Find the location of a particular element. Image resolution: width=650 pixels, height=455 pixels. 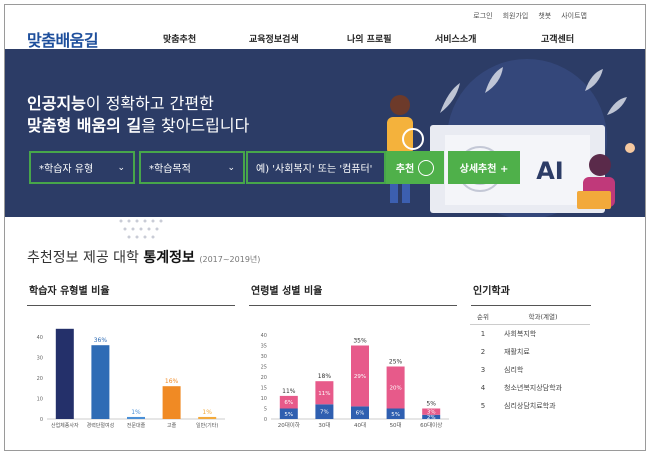

nav-item-service: 서비스소개 is located at coordinates (455, 38).